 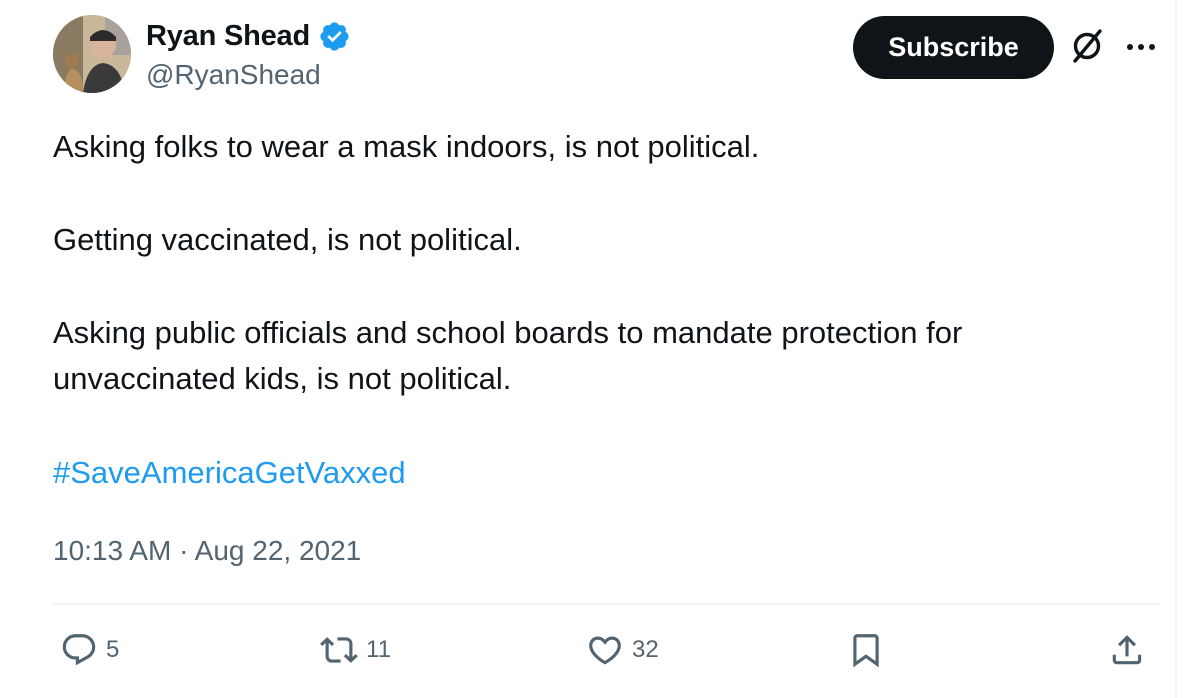 I want to click on verified-badge-icon, so click(x=334, y=36).